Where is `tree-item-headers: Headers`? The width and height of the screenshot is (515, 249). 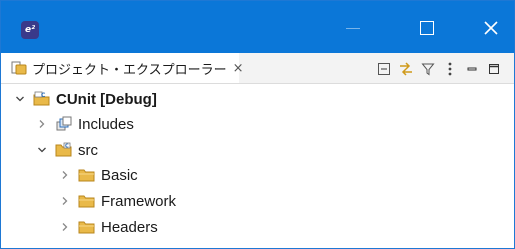
tree-item-headers: Headers is located at coordinates (108, 227).